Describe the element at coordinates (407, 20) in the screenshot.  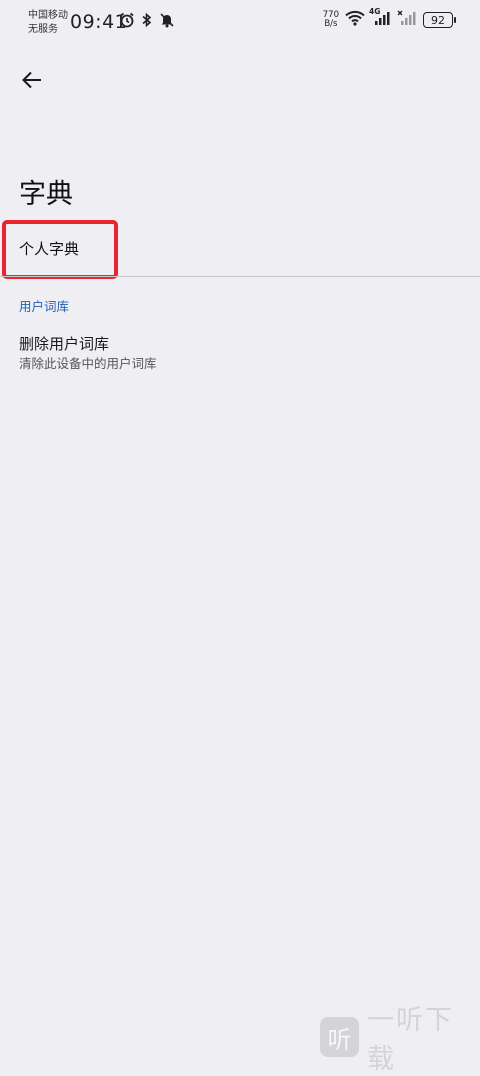
I see `no-signal-icon` at that location.